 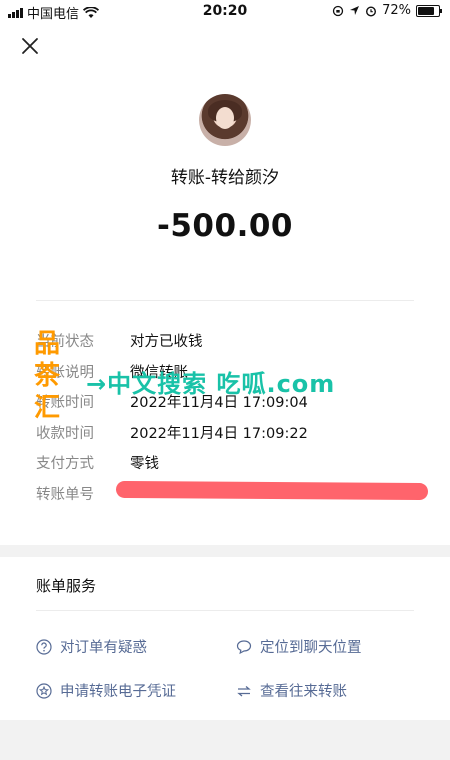 What do you see at coordinates (44, 690) in the screenshot?
I see `star-circle-icon` at bounding box center [44, 690].